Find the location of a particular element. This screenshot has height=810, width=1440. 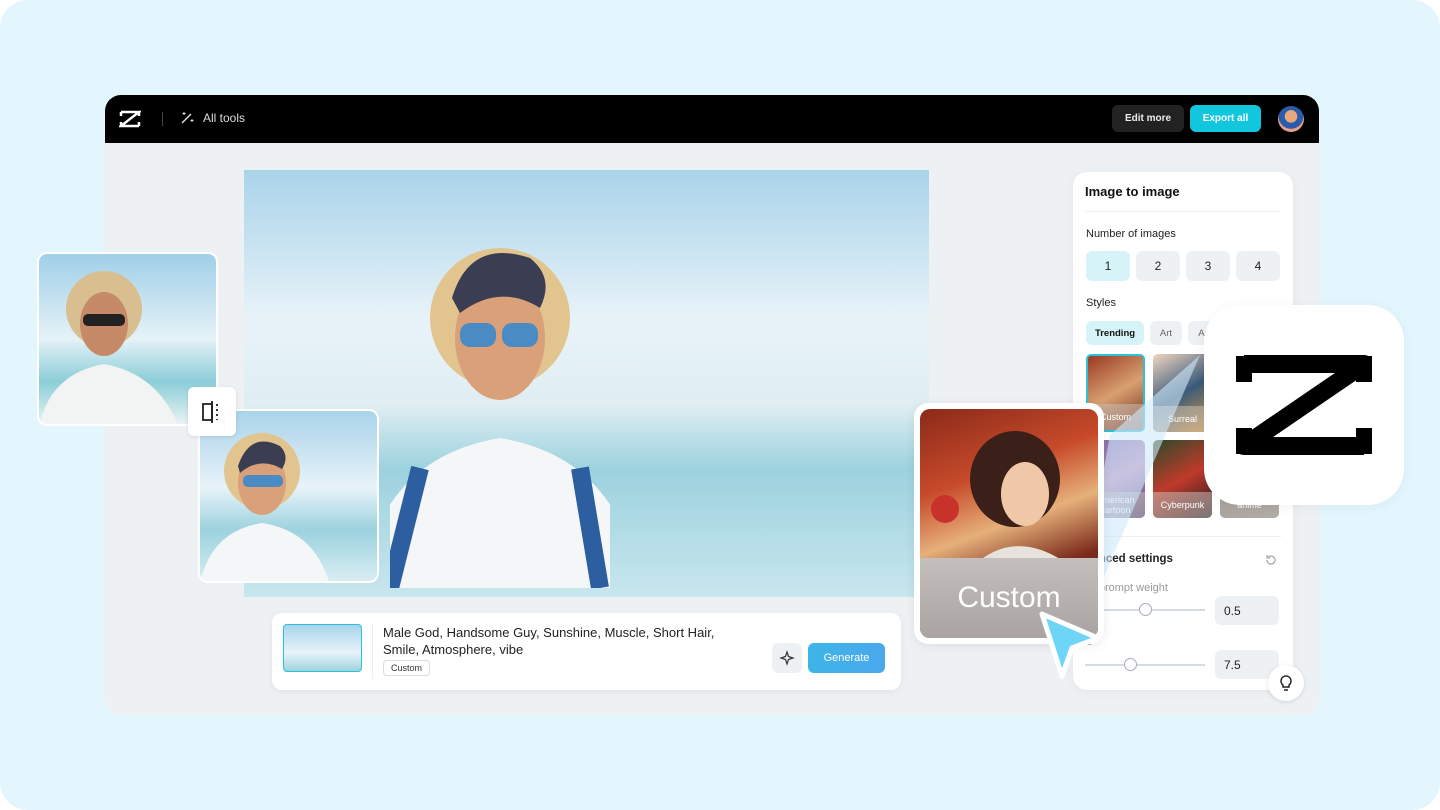

compare-split-icon is located at coordinates (210, 411).